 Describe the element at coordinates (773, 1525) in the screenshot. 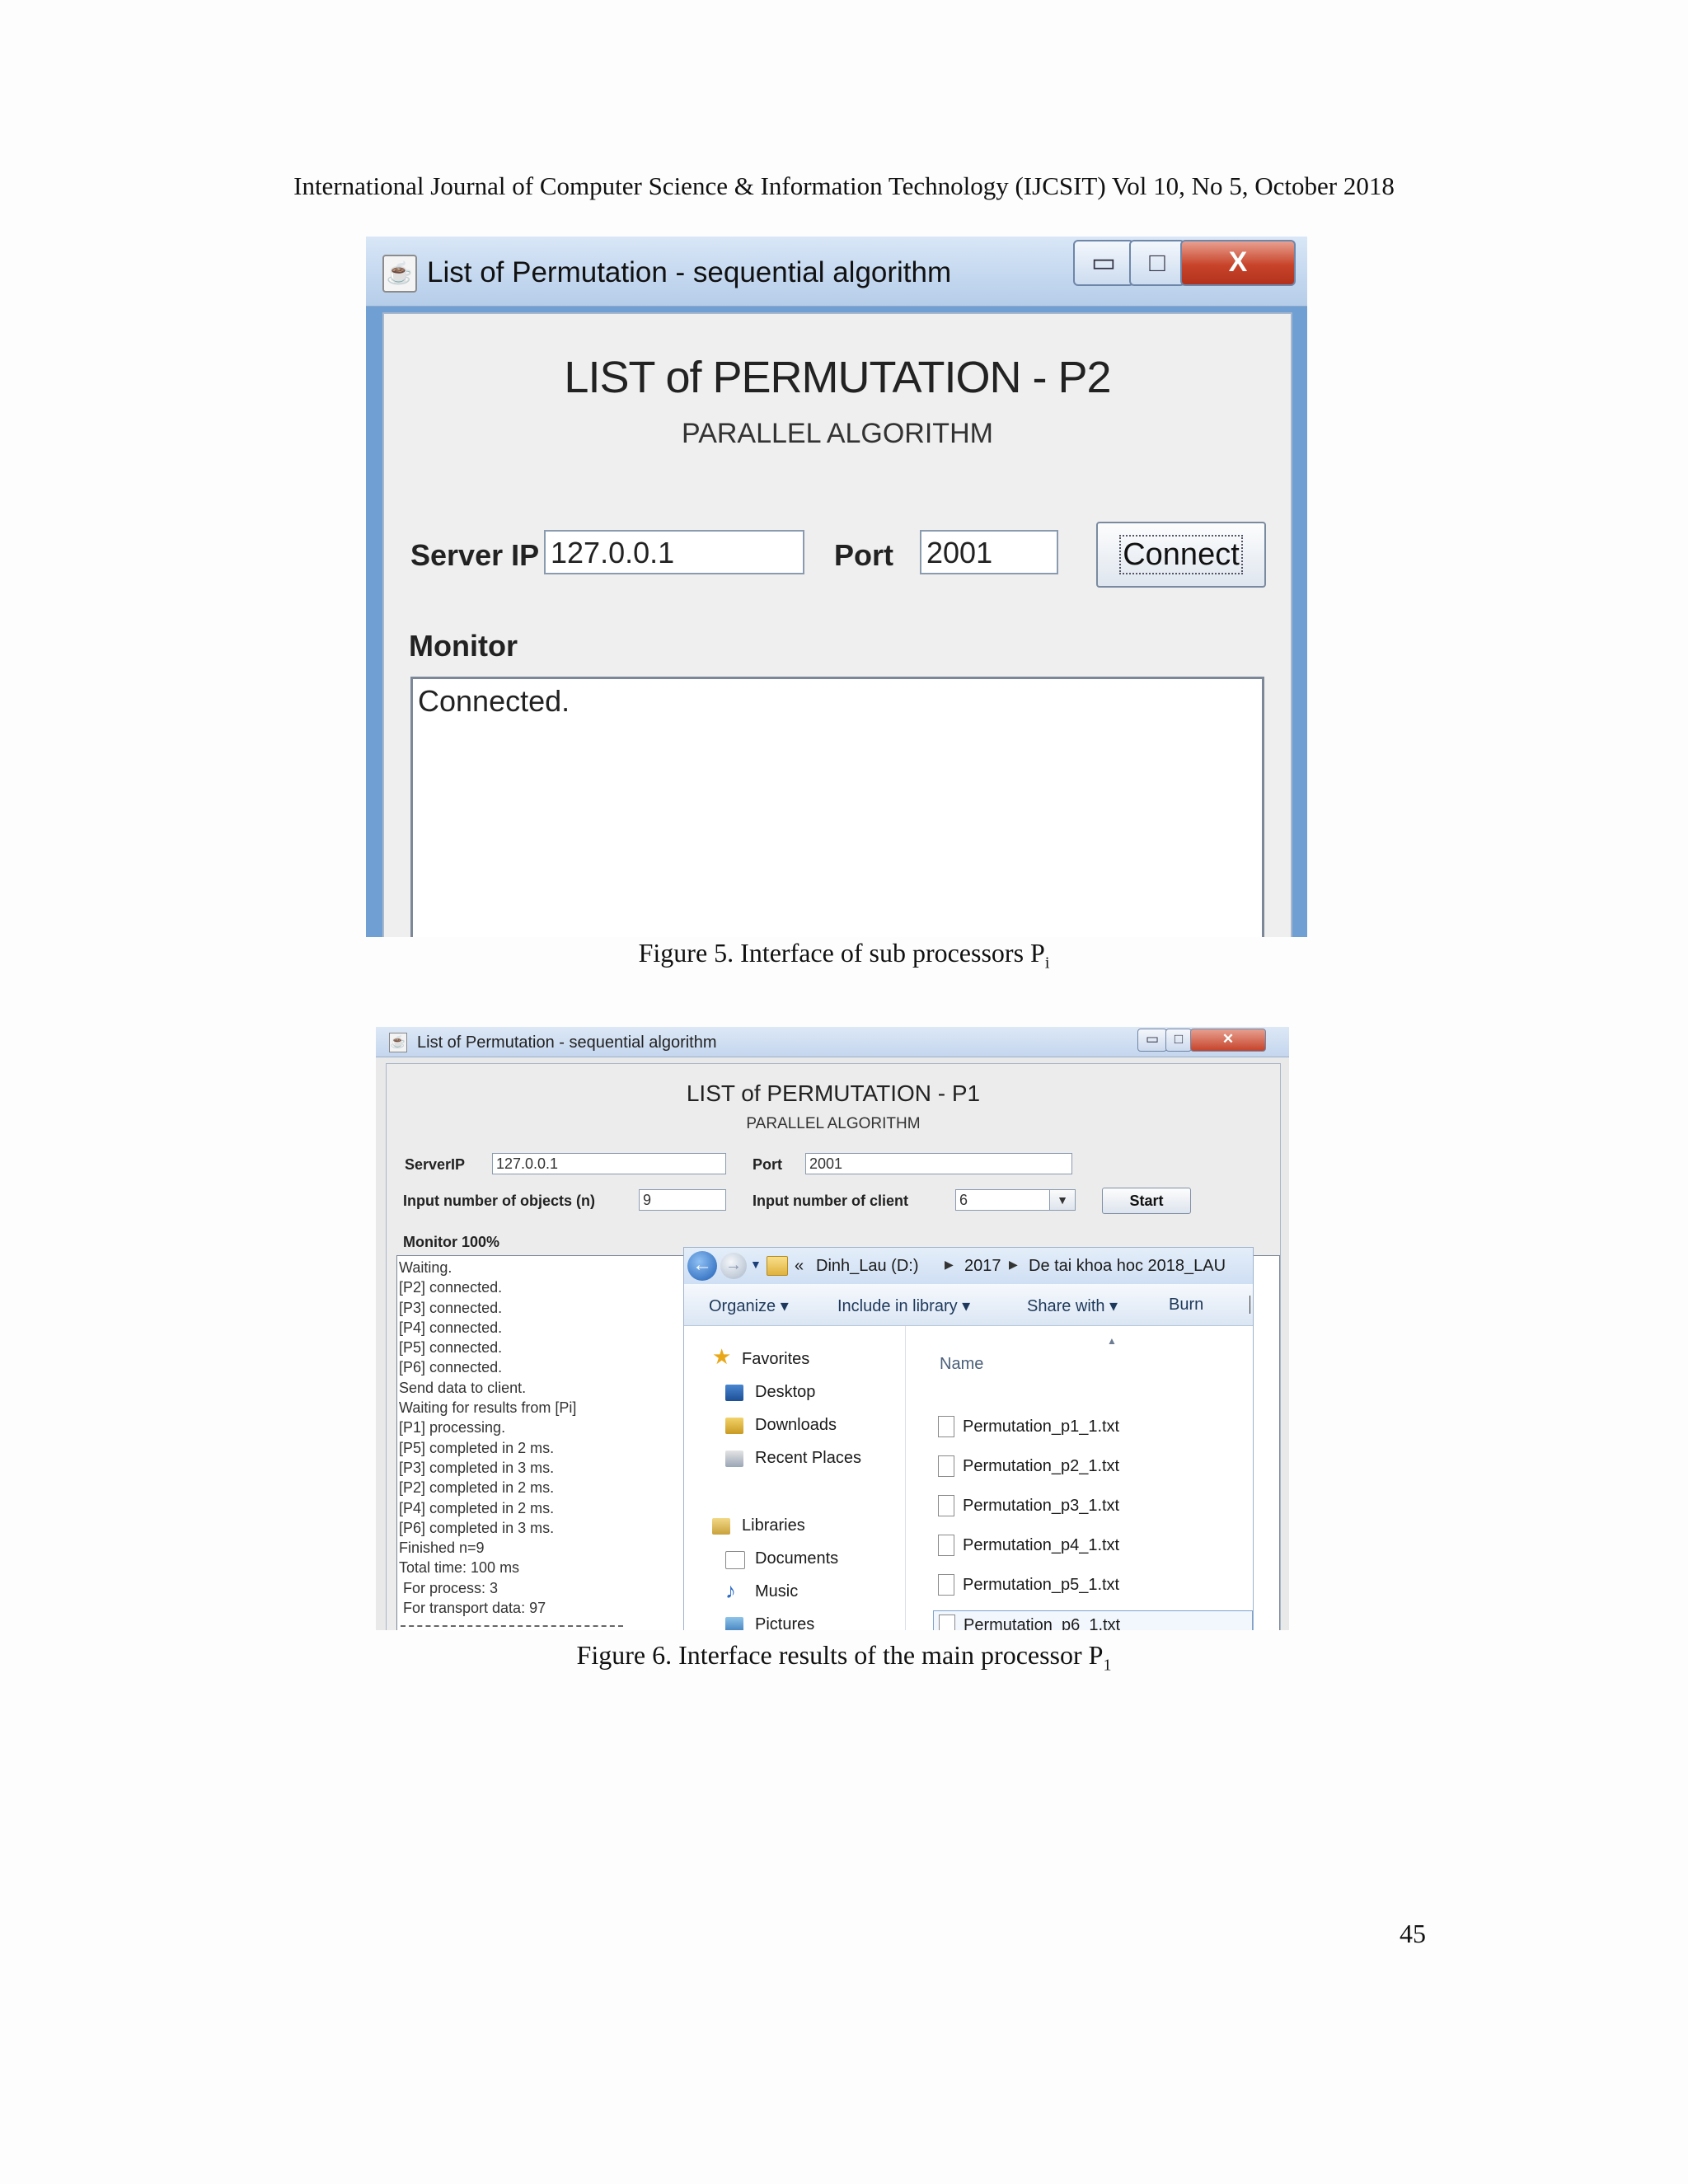

I see `nav-libraries: Libraries` at that location.